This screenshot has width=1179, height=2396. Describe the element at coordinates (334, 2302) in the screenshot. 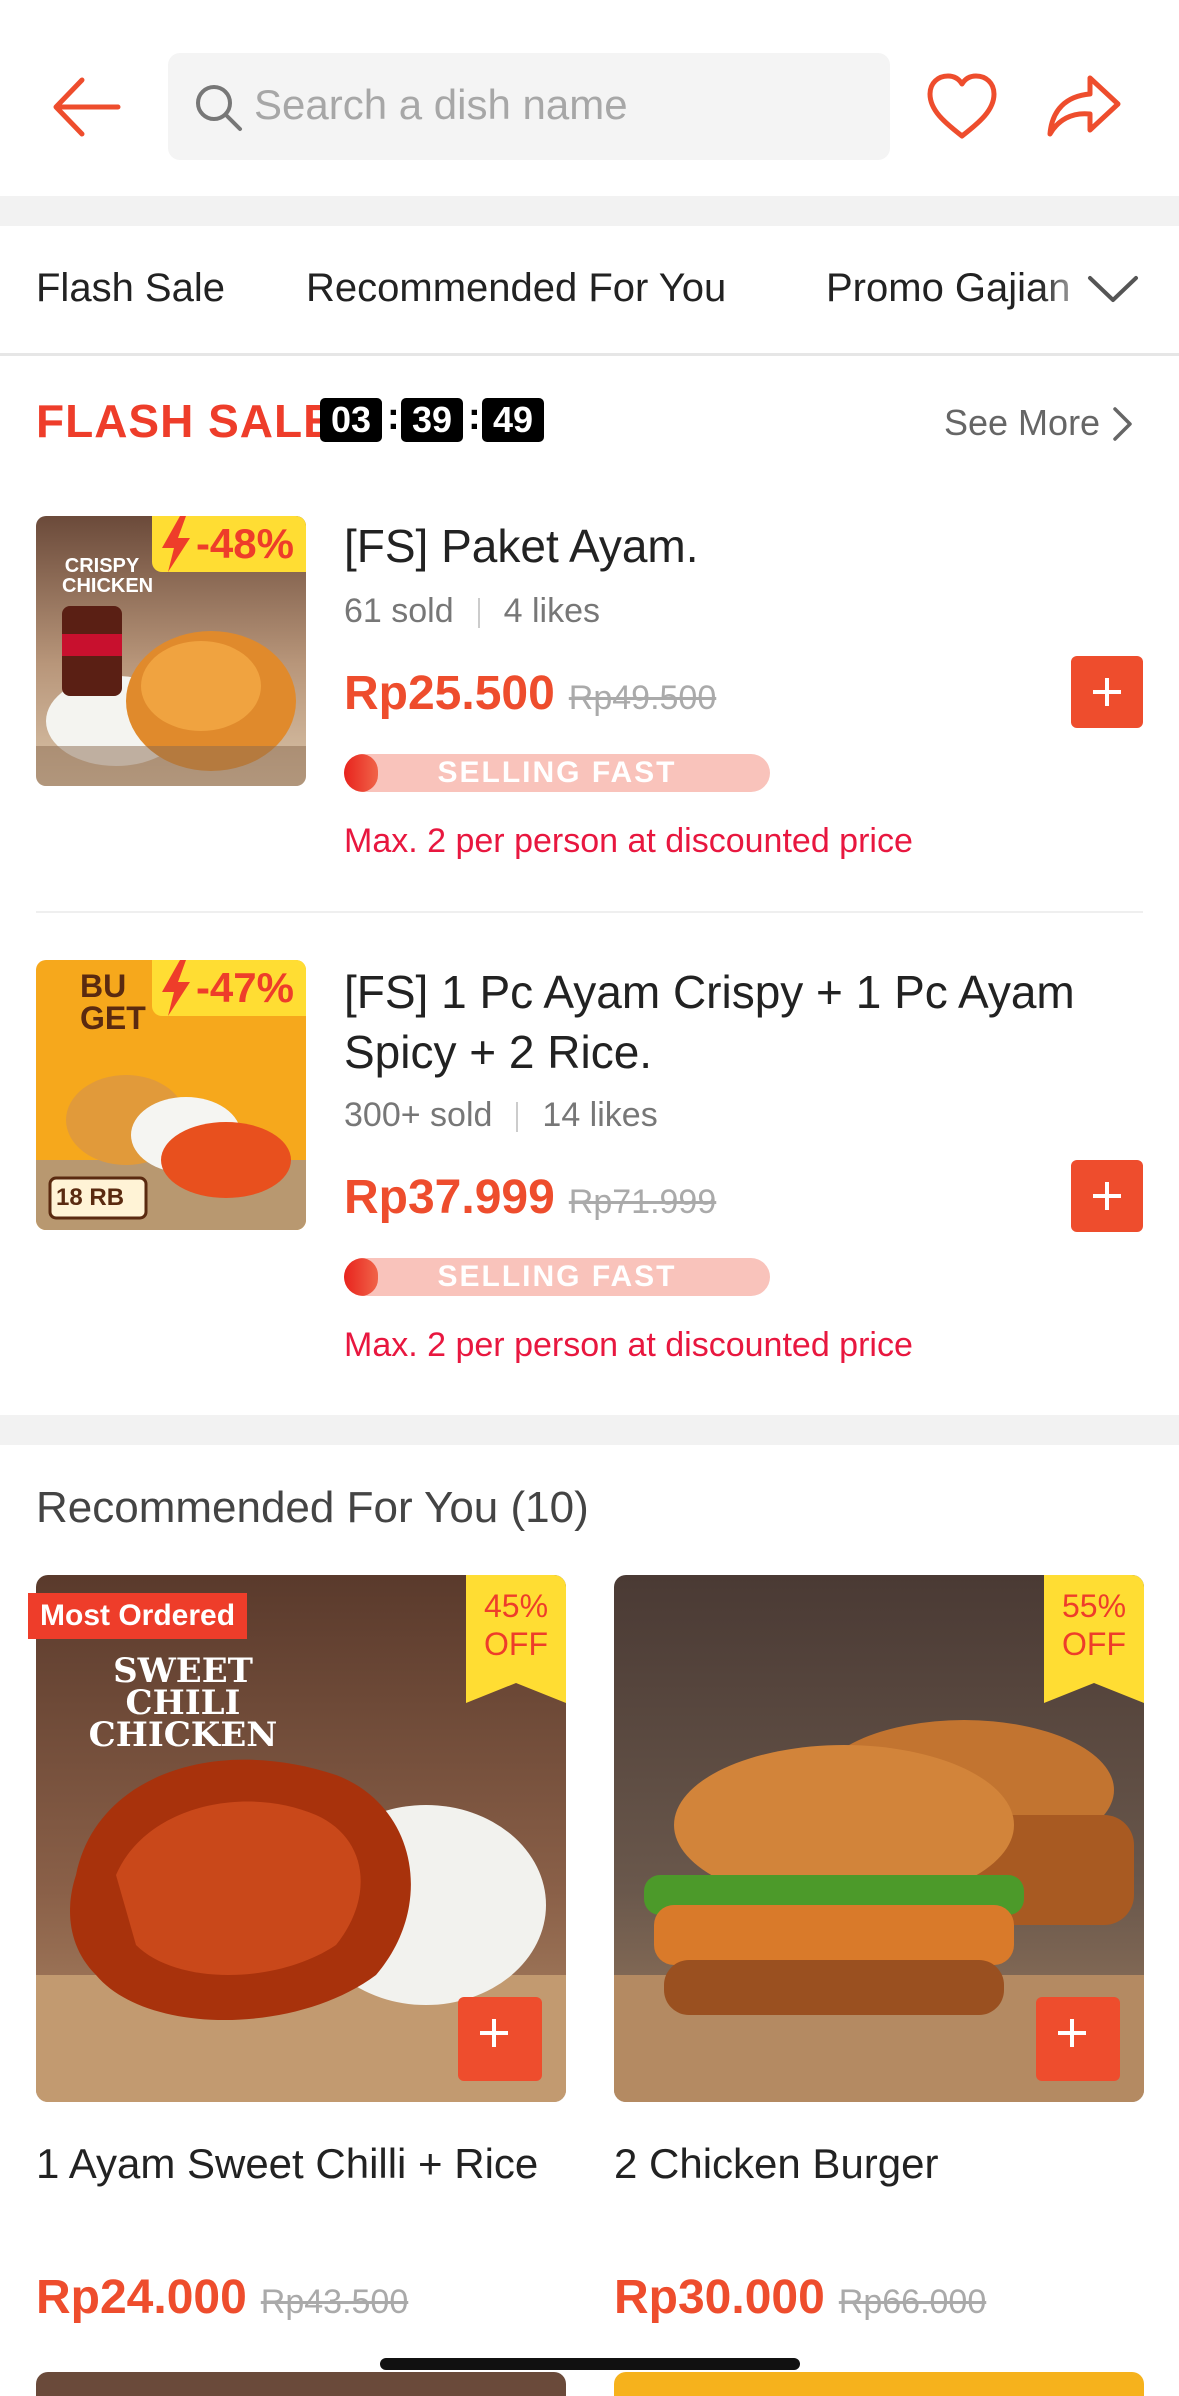

I see `original-price: Rp43.500` at that location.